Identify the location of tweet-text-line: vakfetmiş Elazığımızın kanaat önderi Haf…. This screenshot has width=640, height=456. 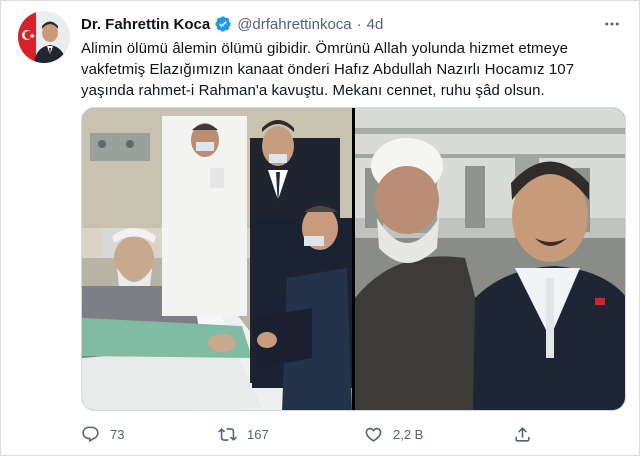
(328, 69).